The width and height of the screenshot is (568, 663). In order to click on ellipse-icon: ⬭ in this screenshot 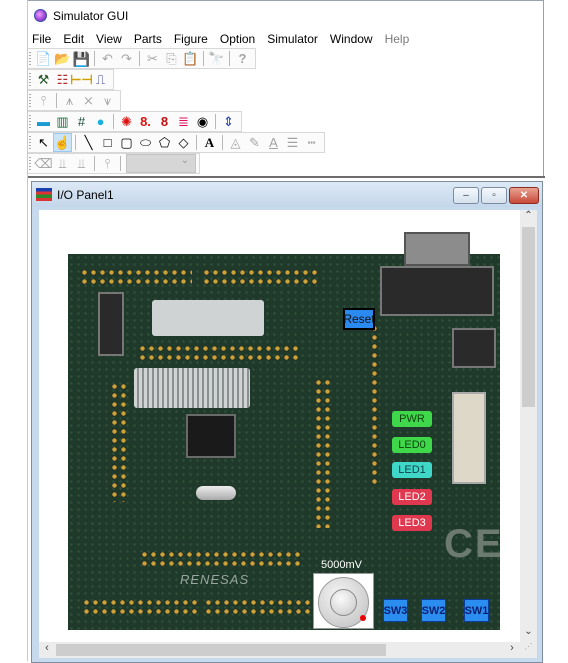, I will do `click(145, 142)`.